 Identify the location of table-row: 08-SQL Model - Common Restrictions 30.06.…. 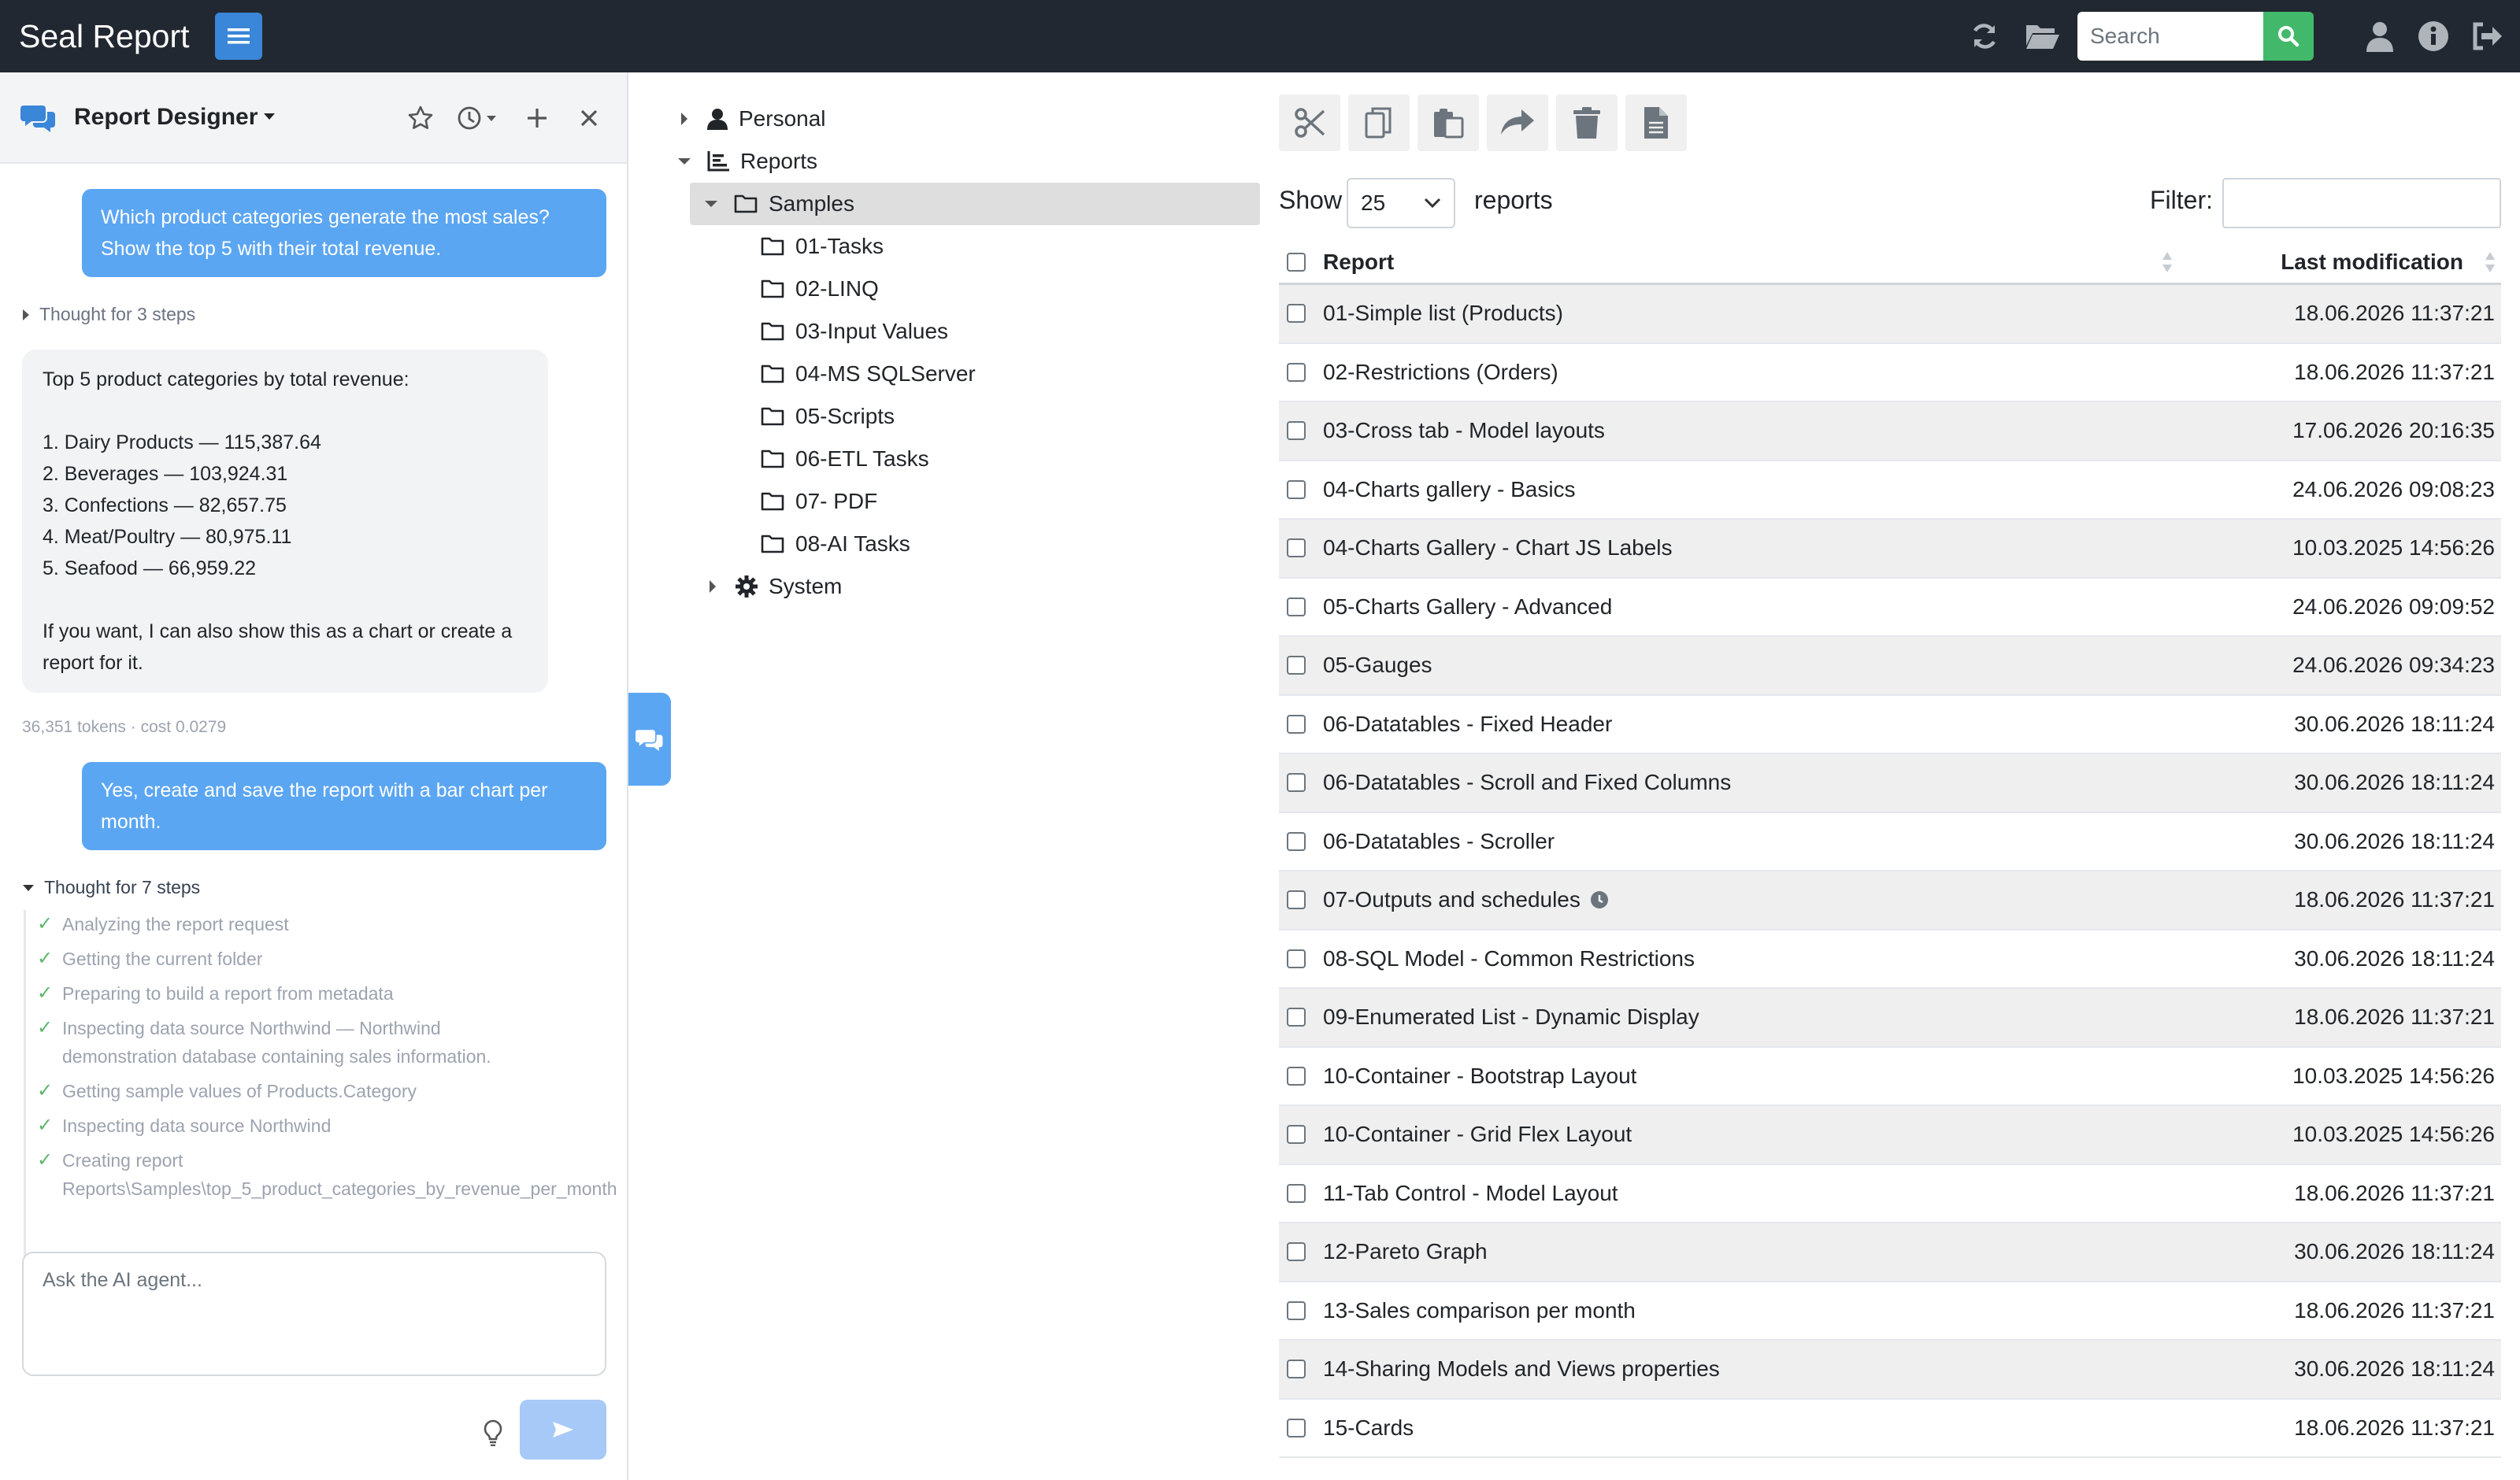
(1890, 960).